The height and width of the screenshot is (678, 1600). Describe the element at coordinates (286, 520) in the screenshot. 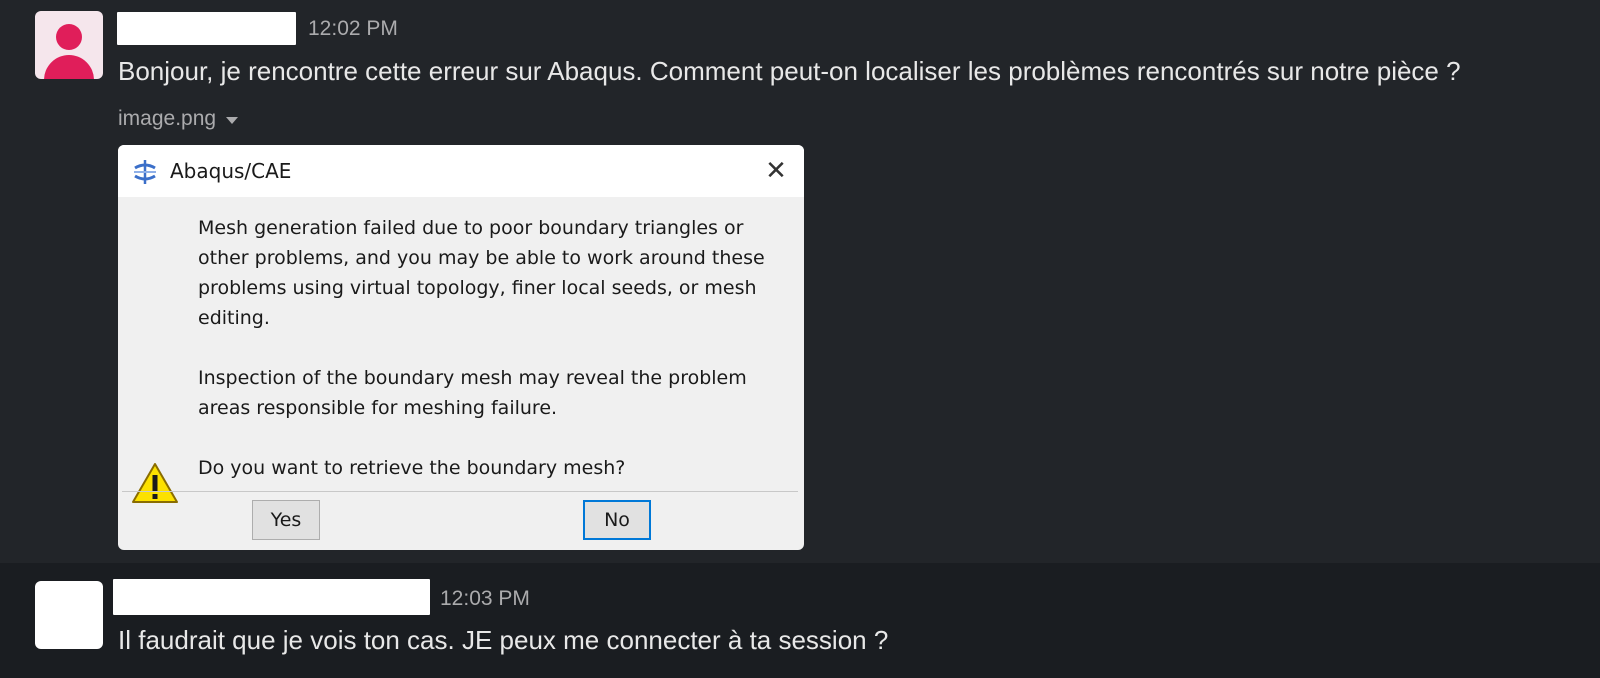

I see `yes-button: Yes` at that location.